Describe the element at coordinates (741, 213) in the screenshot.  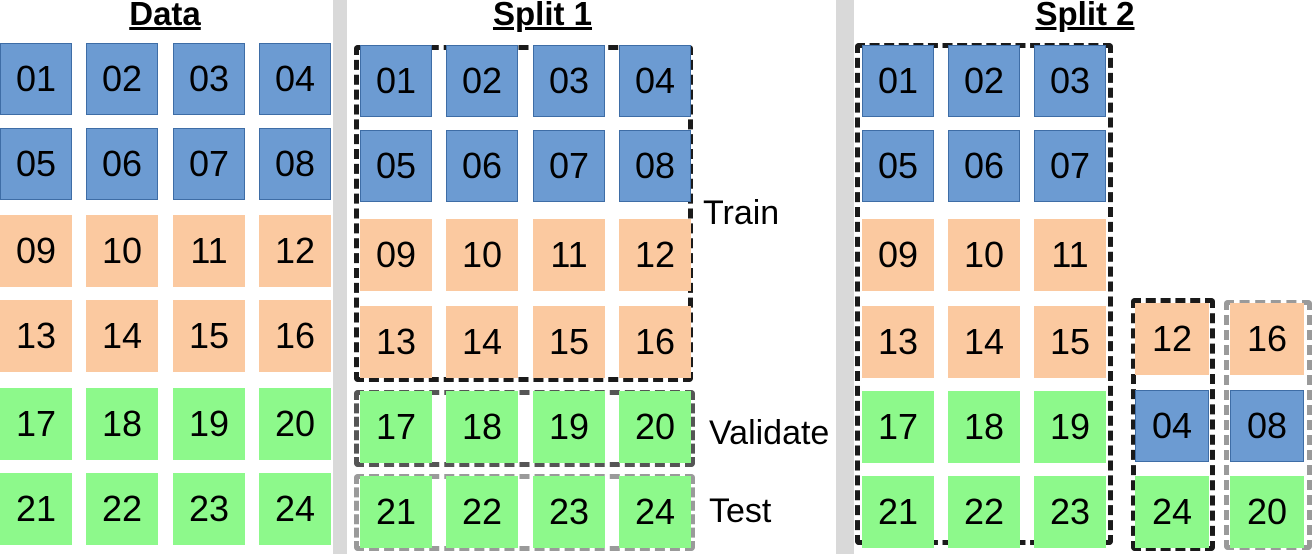
I see `train-label: Train` at that location.